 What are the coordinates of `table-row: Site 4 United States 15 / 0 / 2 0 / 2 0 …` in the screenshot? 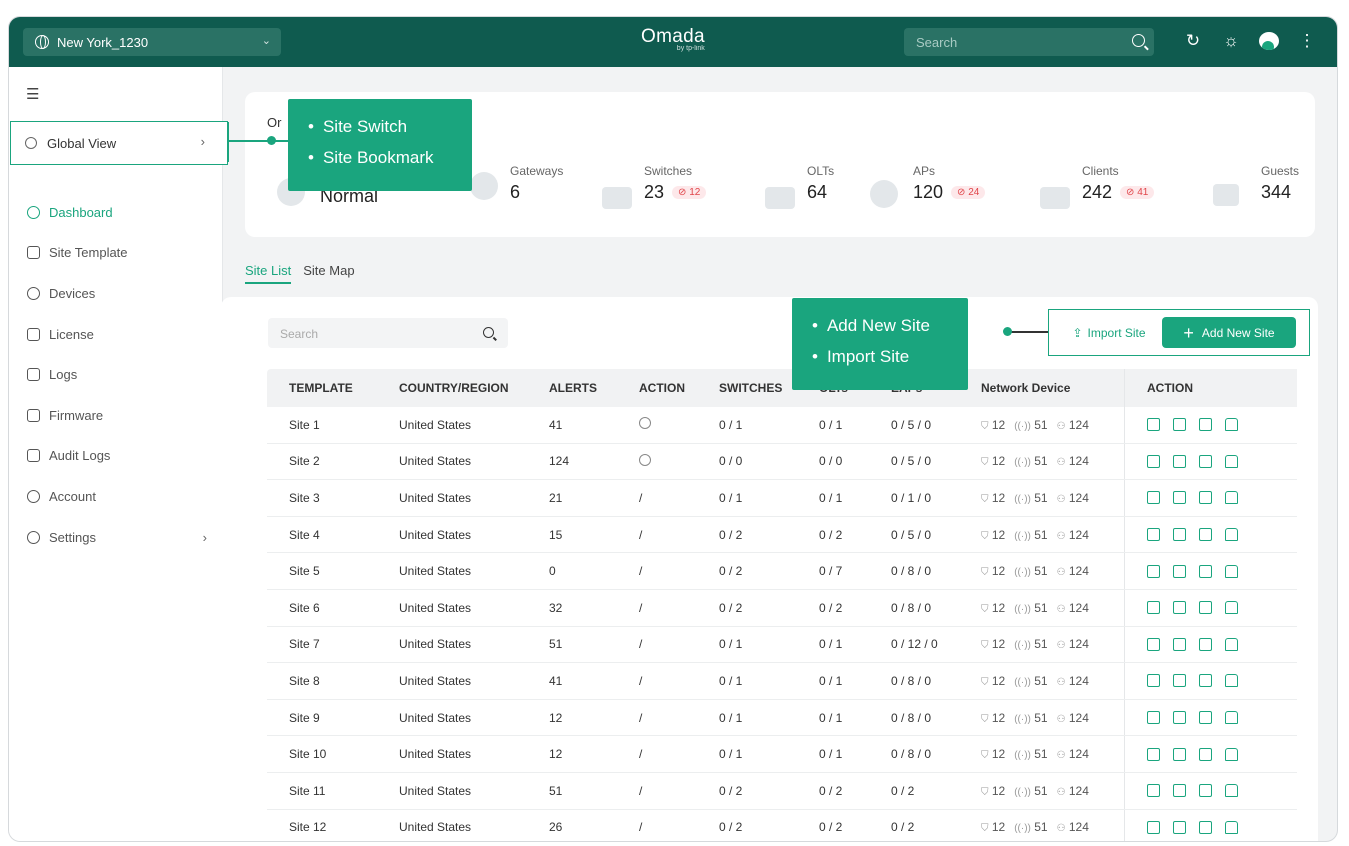 It's located at (782, 535).